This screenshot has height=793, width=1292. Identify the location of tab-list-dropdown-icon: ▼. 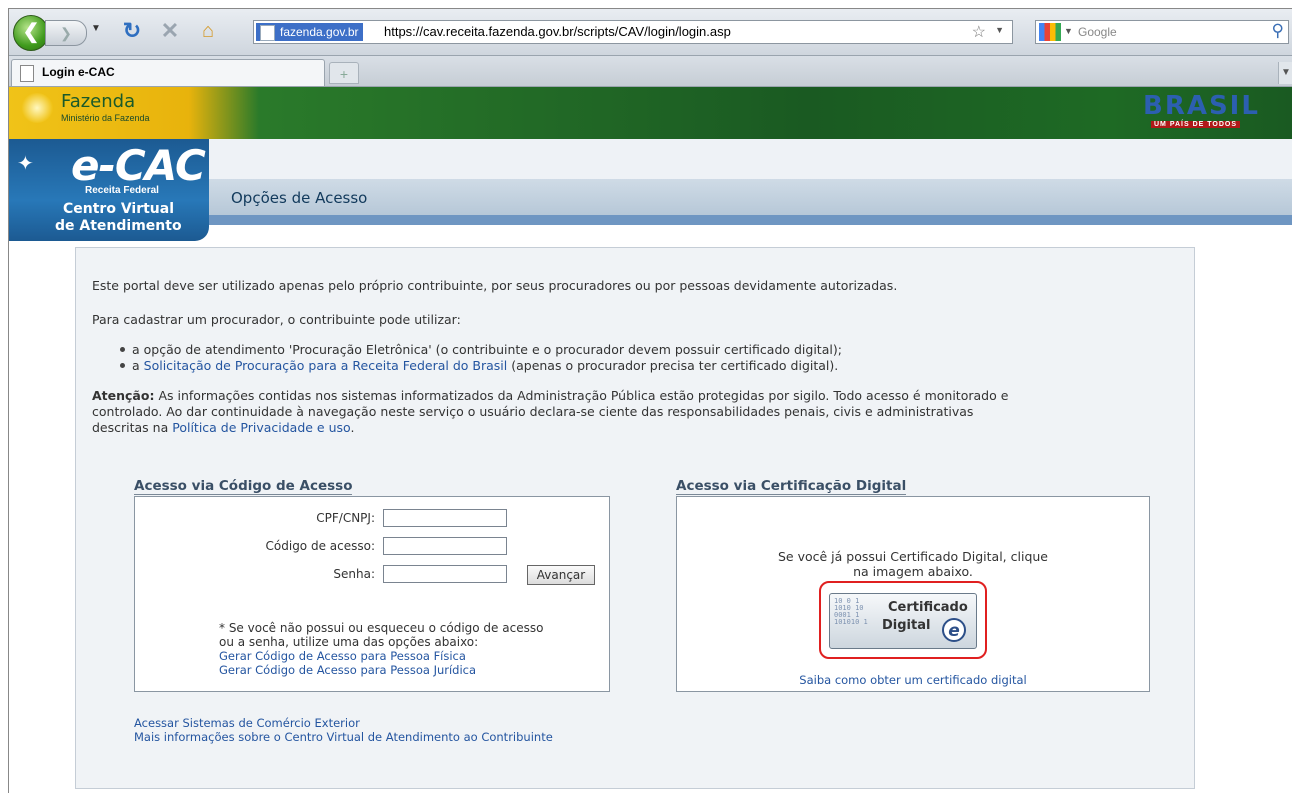
(1285, 73).